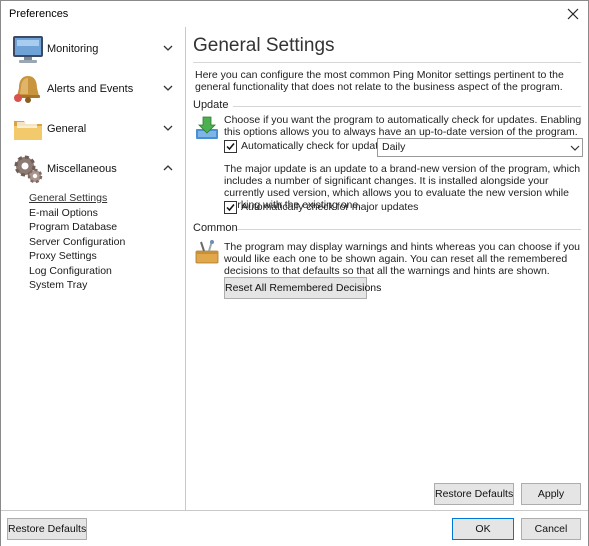 The height and width of the screenshot is (546, 589). What do you see at coordinates (28, 129) in the screenshot?
I see `folder-icon` at bounding box center [28, 129].